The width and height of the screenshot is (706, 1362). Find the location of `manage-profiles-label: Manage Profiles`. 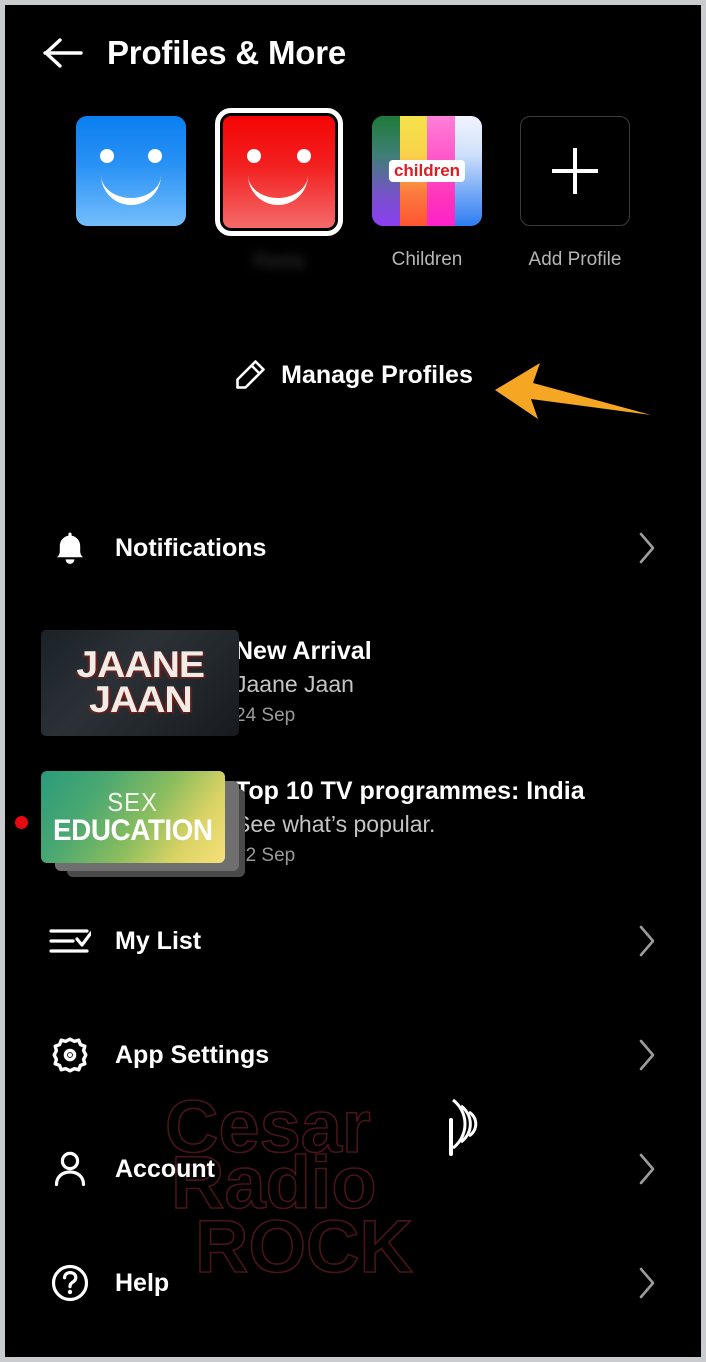

manage-profiles-label: Manage Profiles is located at coordinates (377, 374).